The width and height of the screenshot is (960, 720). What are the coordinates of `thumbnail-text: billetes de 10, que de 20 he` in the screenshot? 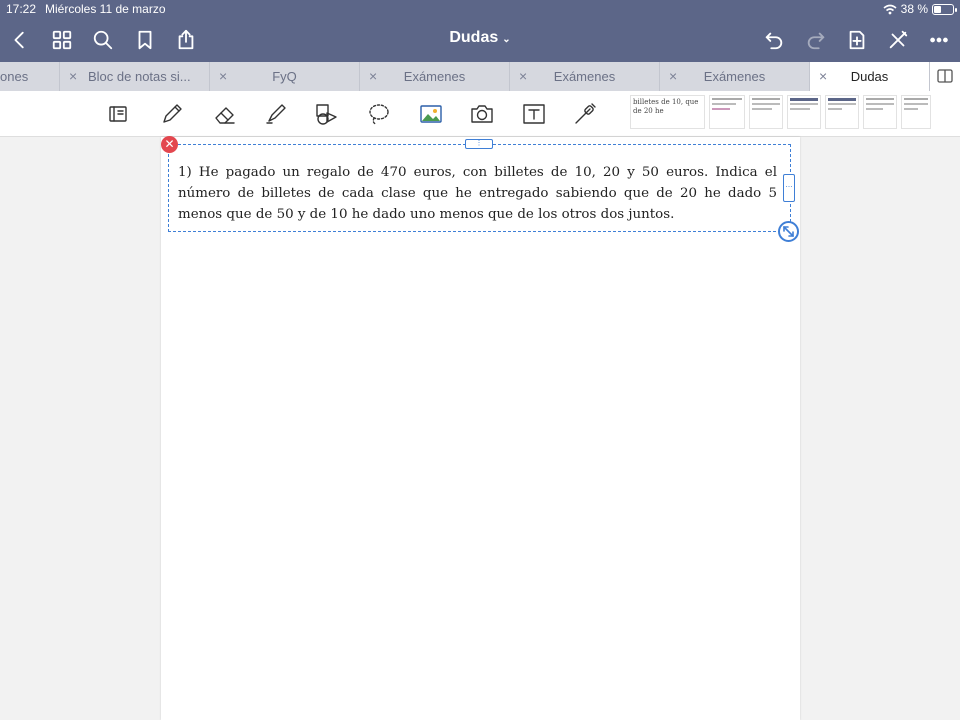 It's located at (666, 106).